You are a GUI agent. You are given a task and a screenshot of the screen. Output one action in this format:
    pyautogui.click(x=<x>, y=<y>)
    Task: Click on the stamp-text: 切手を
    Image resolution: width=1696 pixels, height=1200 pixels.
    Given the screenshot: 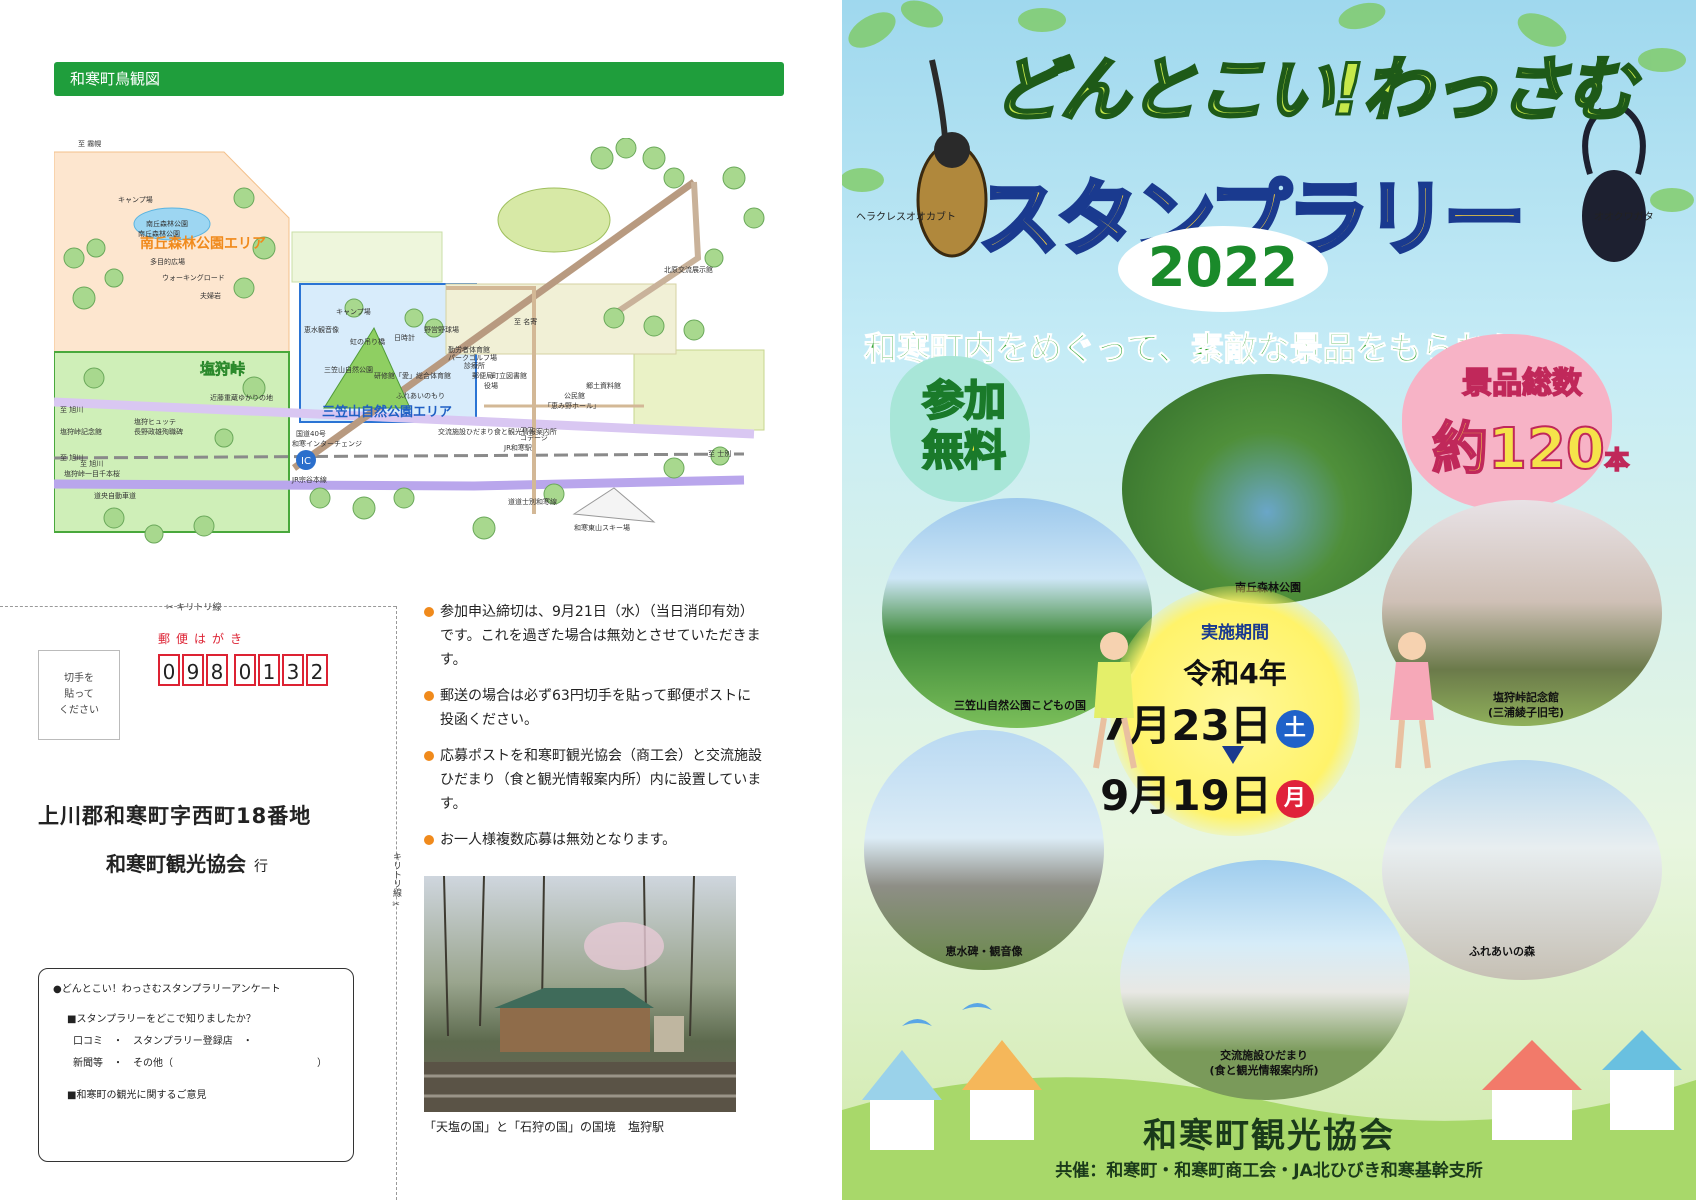 What is the action you would take?
    pyautogui.click(x=79, y=678)
    